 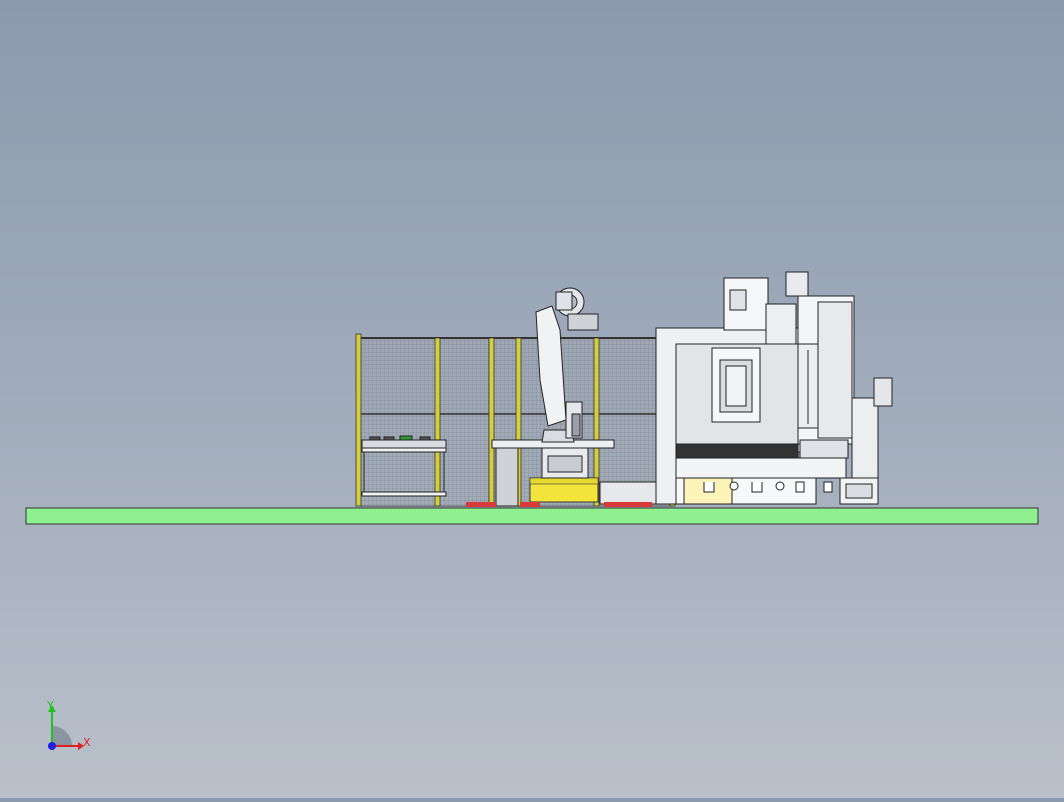 I want to click on y-axis-label: Y, so click(x=50, y=705).